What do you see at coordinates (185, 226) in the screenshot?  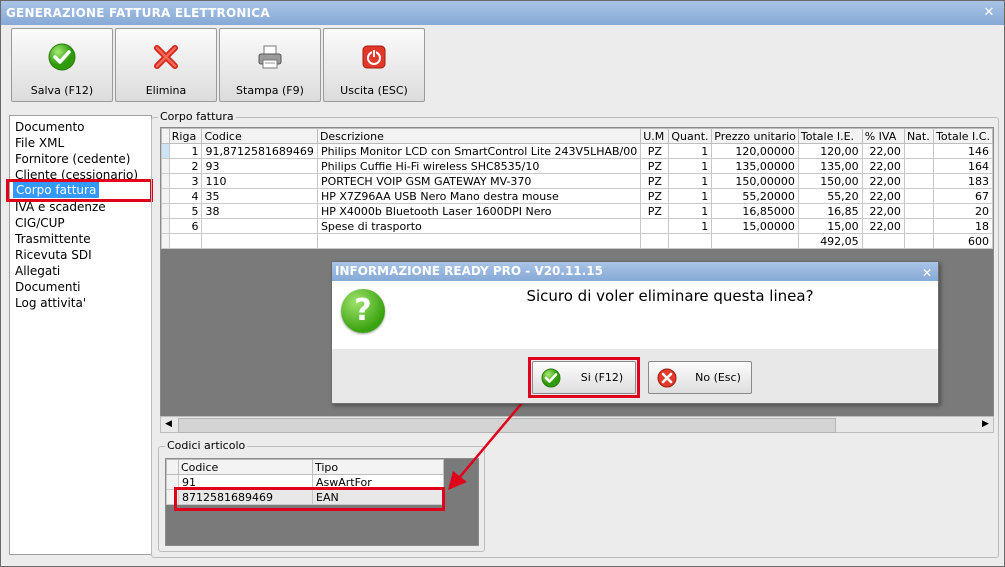 I see `cell-riga: 6` at bounding box center [185, 226].